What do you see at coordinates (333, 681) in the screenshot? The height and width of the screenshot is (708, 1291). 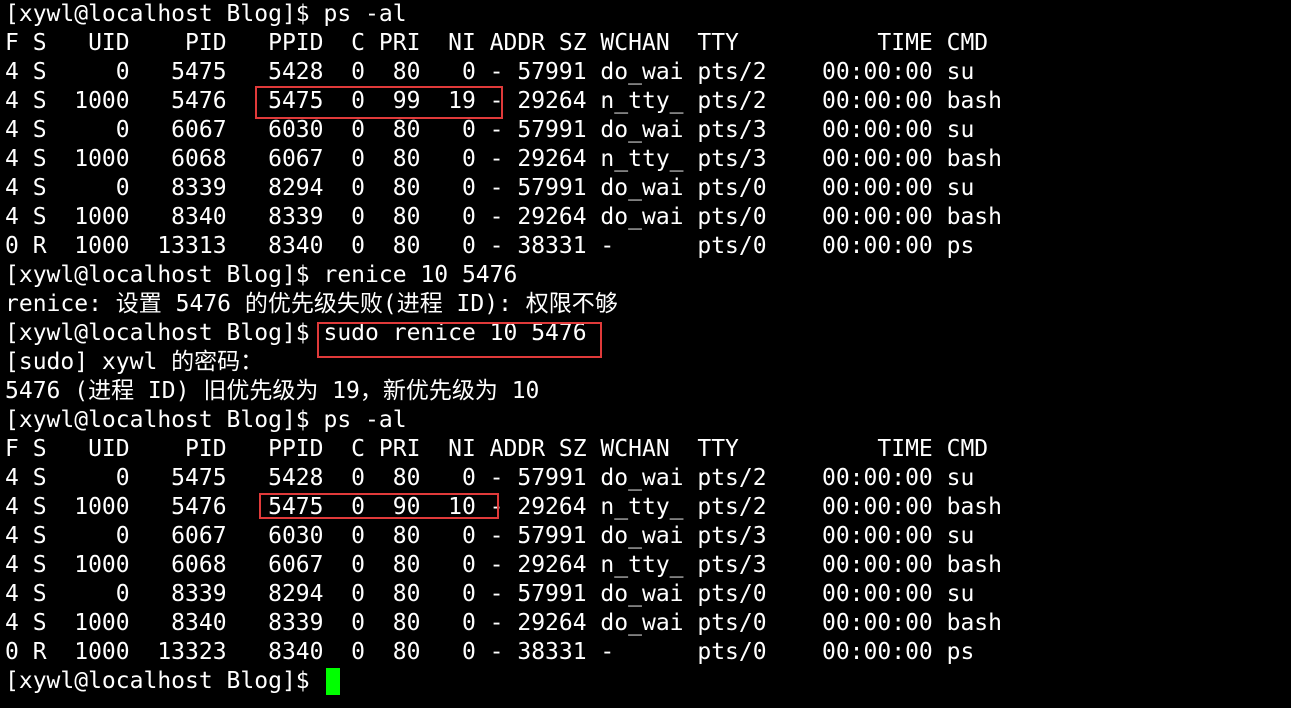 I see `text-cursor` at bounding box center [333, 681].